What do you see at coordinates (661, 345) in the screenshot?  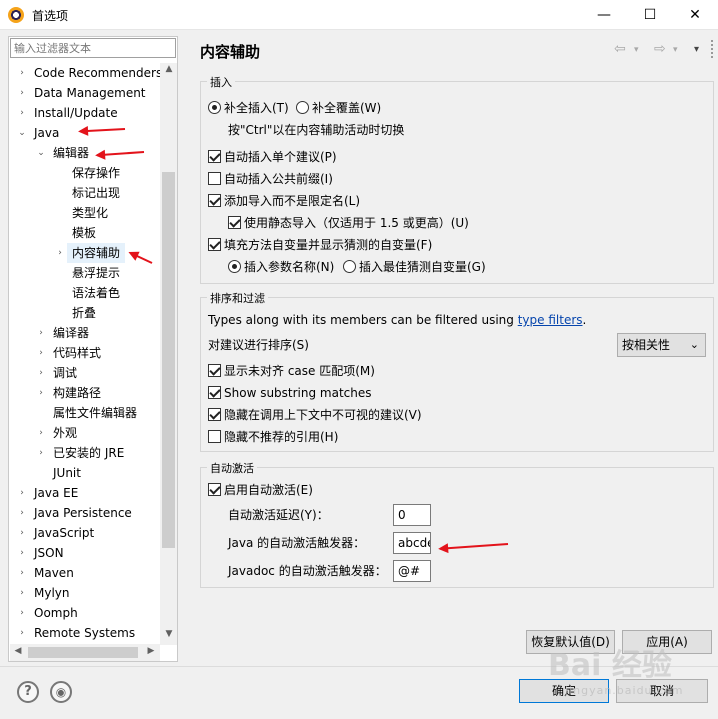 I see `sort-proposals-select: 按相关性 ⌄` at bounding box center [661, 345].